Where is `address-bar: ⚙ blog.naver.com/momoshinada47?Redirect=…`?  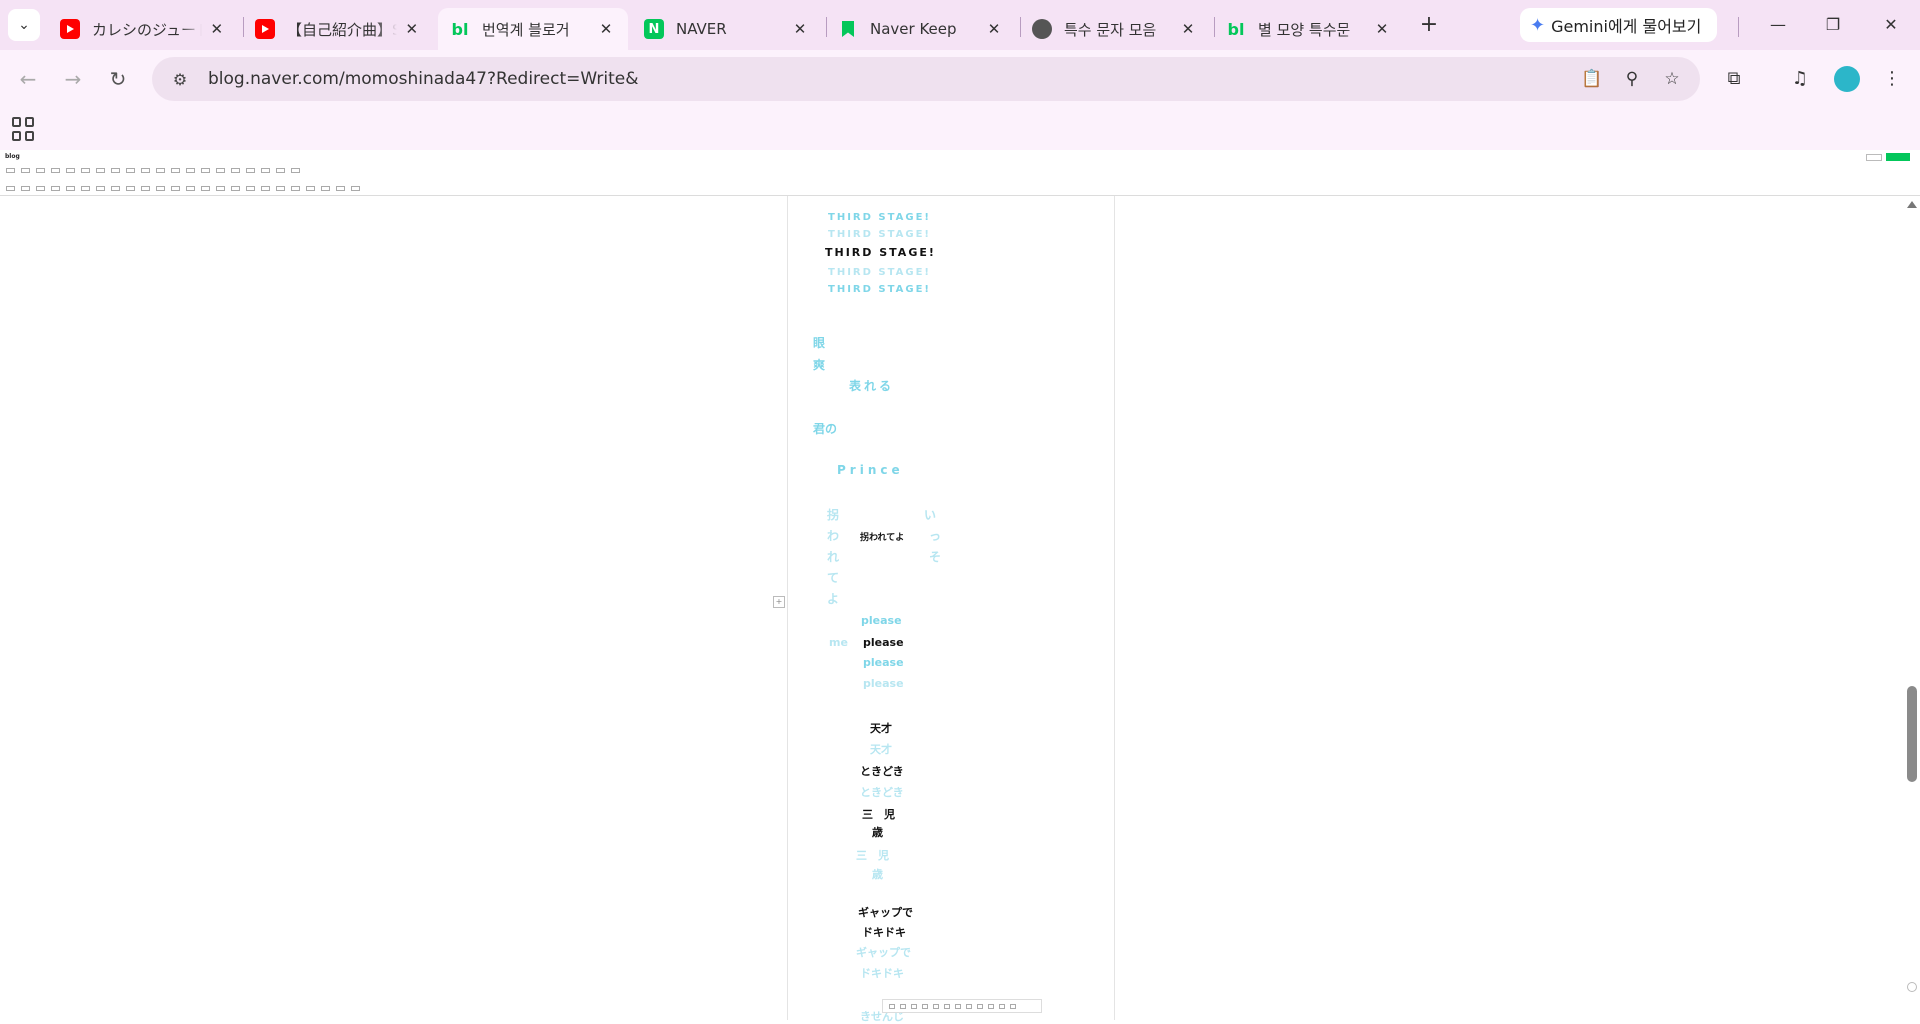
address-bar: ⚙ blog.naver.com/momoshinada47?Redirect=… is located at coordinates (926, 79).